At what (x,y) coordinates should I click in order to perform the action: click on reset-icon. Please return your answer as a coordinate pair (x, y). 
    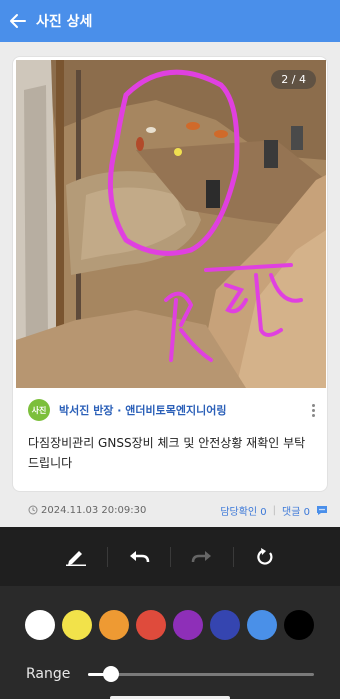
    Looking at the image, I should click on (264, 556).